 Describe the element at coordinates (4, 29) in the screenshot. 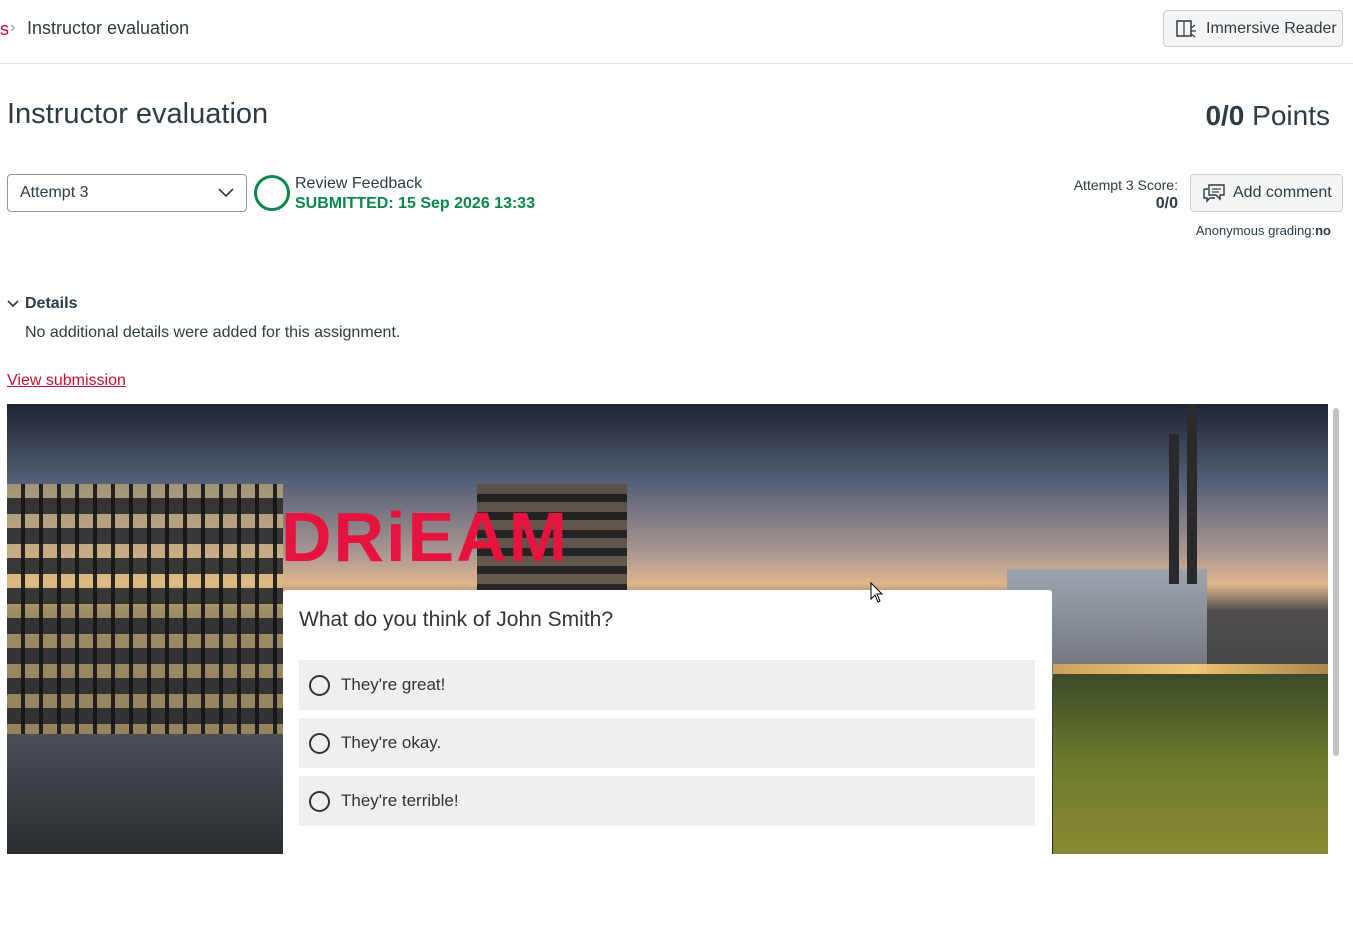

I see `breadcrumb-previous-link: s` at that location.